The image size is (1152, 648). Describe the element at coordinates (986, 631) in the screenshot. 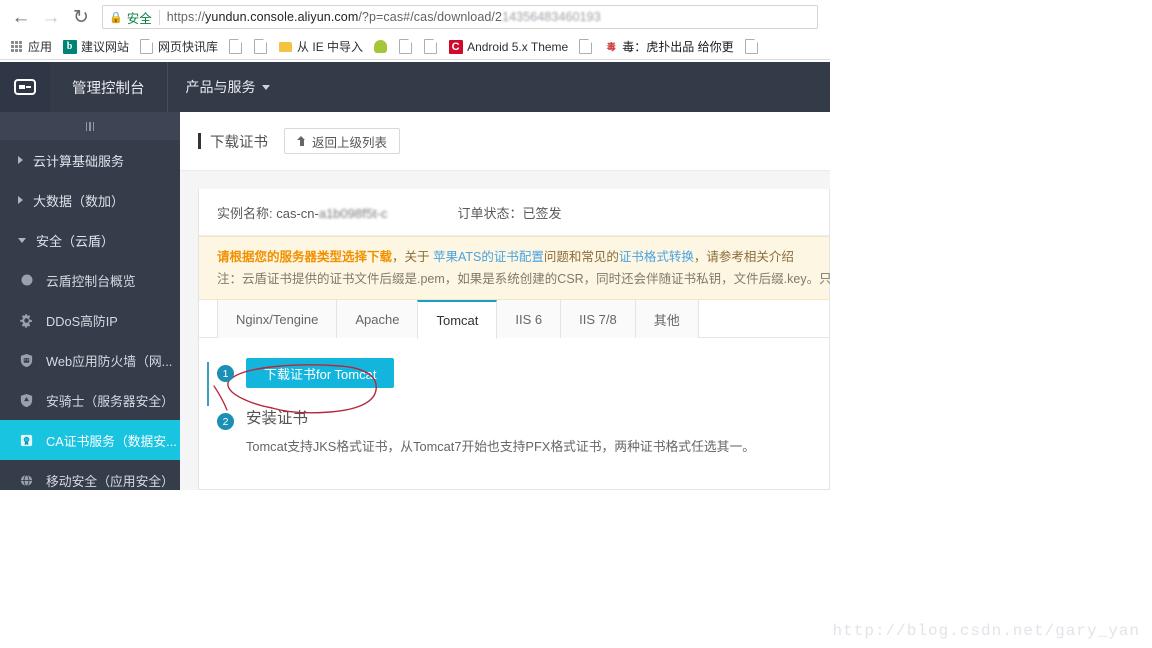

I see `watermark: http://blog.csdn.net/gary_yan` at that location.